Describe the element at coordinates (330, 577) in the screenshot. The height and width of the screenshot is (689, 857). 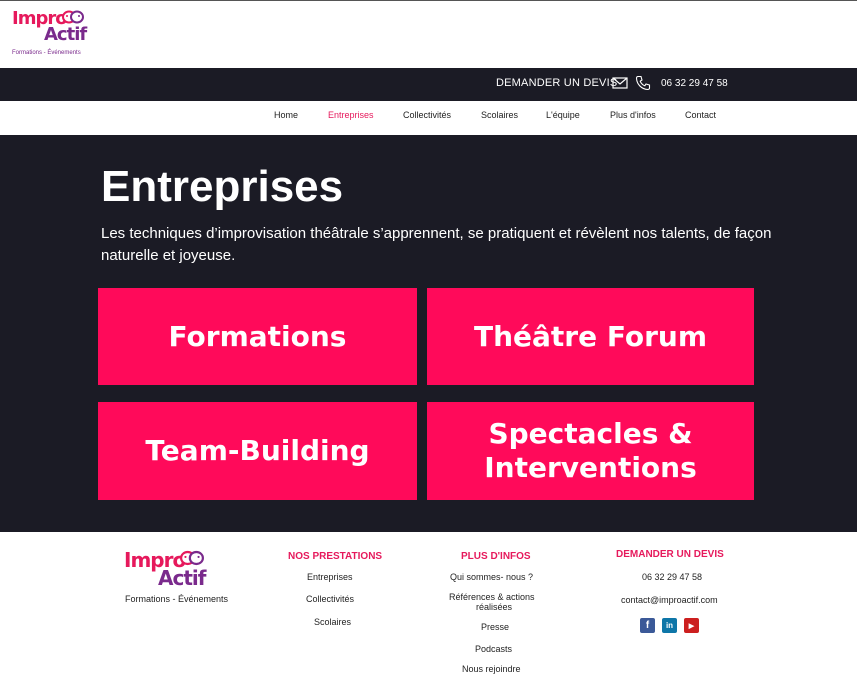
I see `footer-link-entreprises: Entreprises` at that location.